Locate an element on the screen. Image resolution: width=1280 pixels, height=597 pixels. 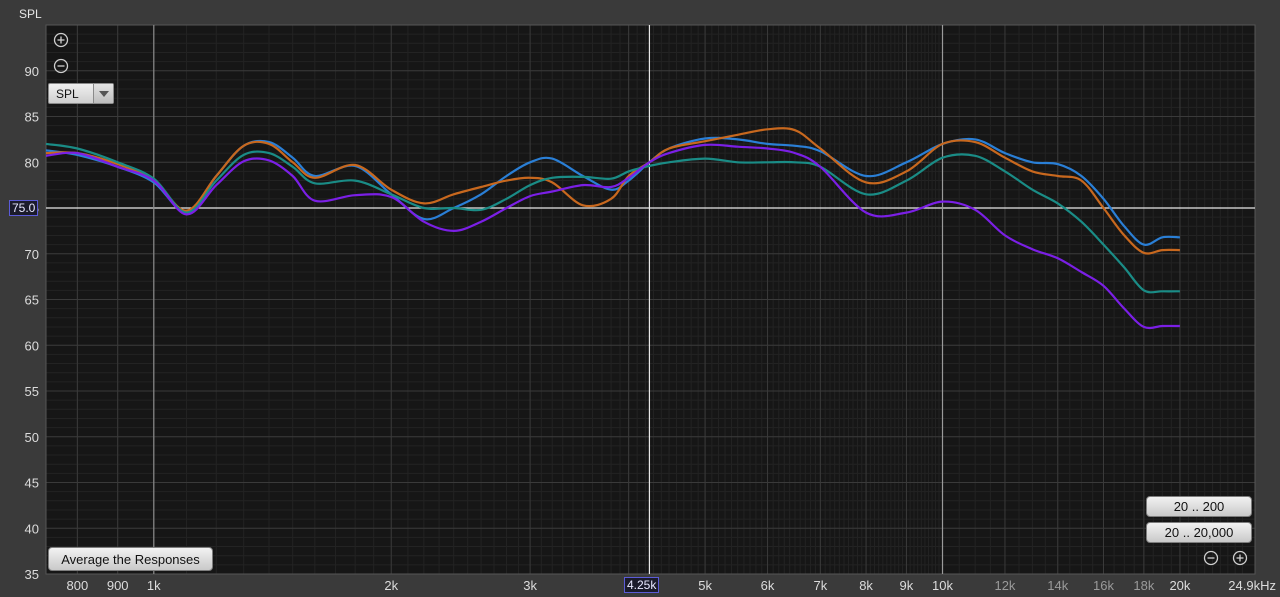
zoom-in-y-icon is located at coordinates (61, 40).